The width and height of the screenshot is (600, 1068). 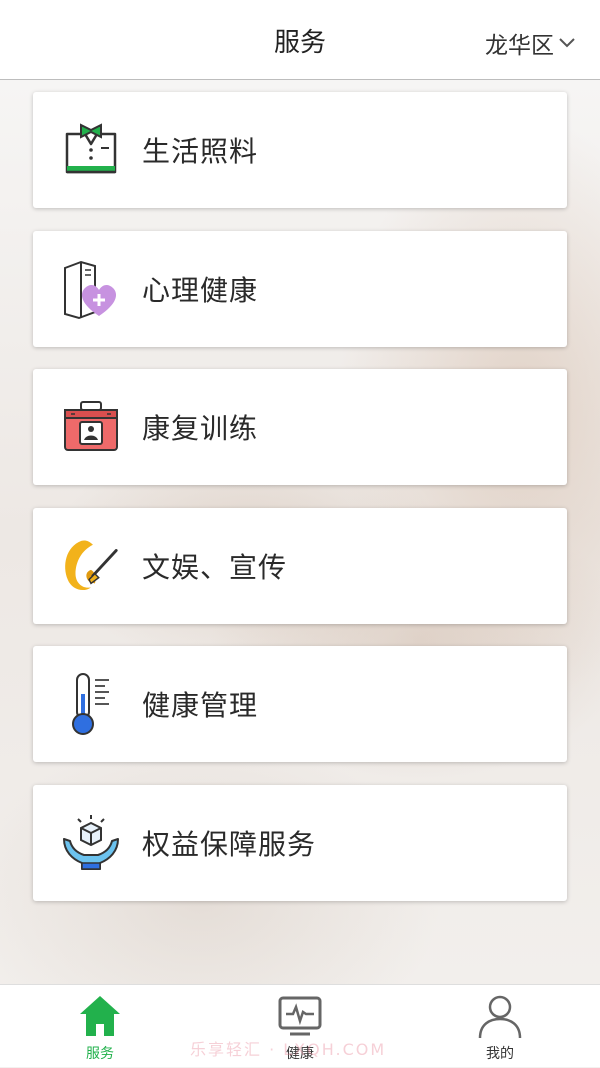 I want to click on tab-service: 服务, so click(x=100, y=1026).